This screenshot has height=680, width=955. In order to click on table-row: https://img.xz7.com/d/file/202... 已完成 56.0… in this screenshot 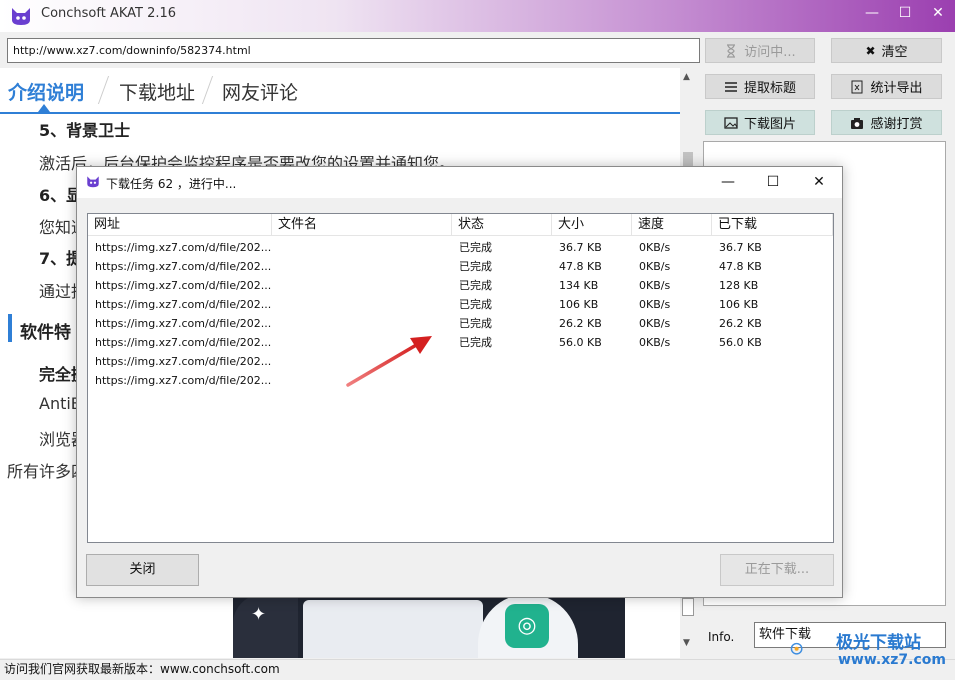, I will do `click(460, 342)`.